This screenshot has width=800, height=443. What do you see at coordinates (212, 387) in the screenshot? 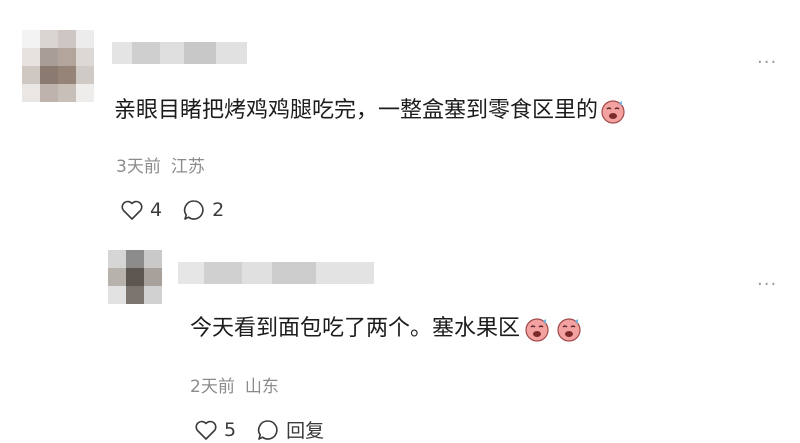
I see `comment-time: 2天前` at bounding box center [212, 387].